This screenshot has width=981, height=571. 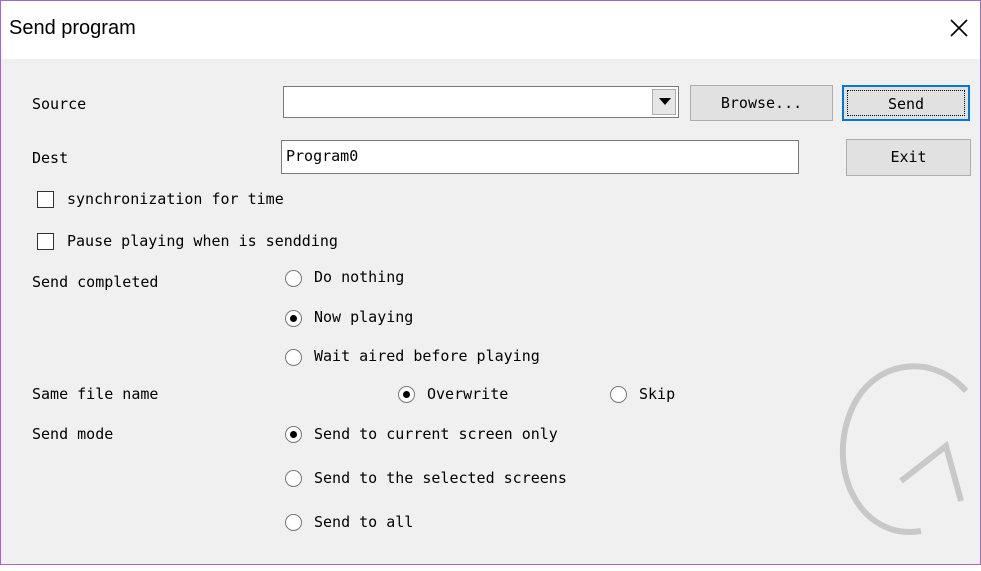 I want to click on sync-label: synchronization for time, so click(x=175, y=199).